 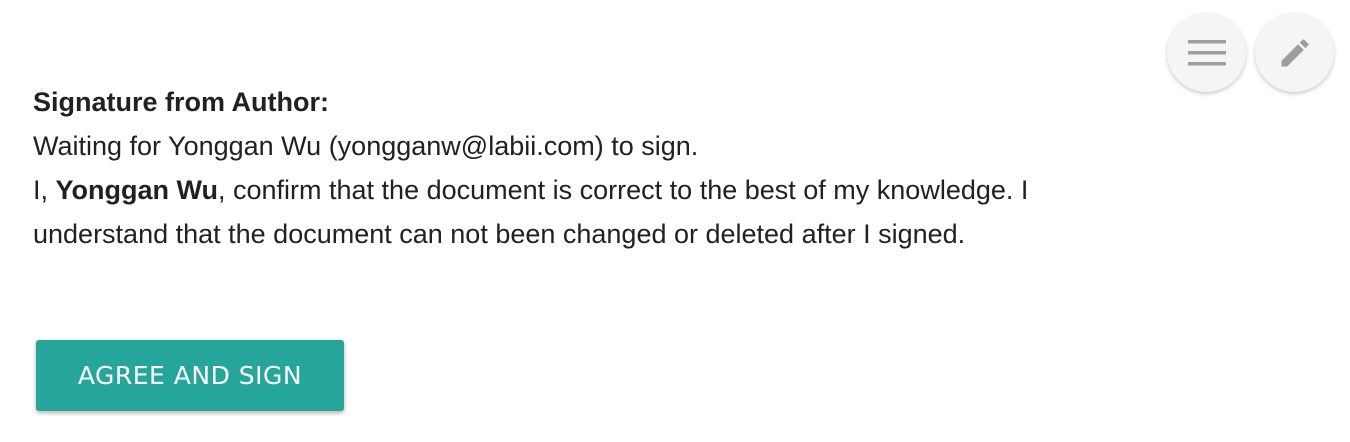 What do you see at coordinates (44, 190) in the screenshot?
I see `confirmation-prefix: I,` at bounding box center [44, 190].